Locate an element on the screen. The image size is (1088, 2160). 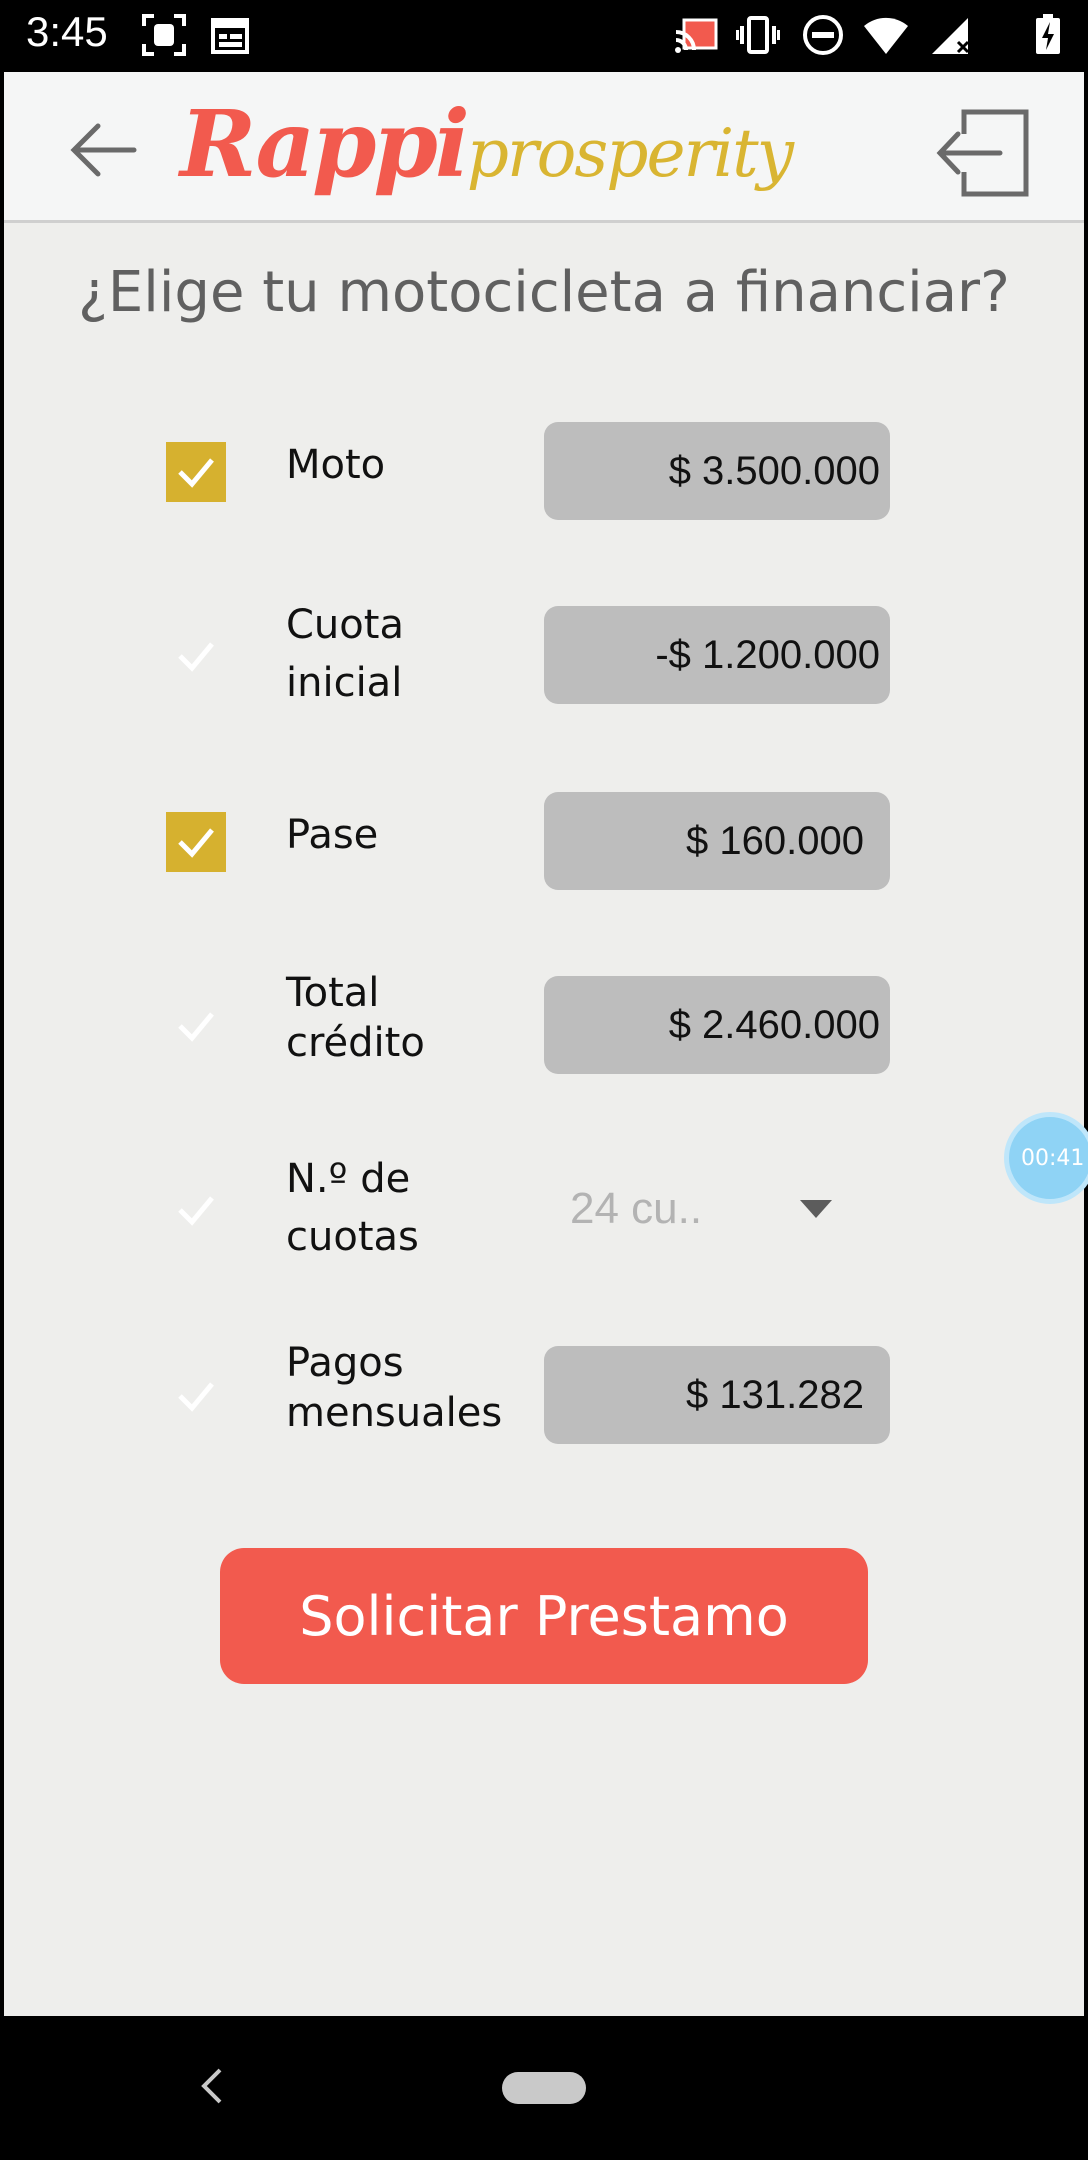
logo-prosperity-text: prosperity is located at coordinates (630, 153).